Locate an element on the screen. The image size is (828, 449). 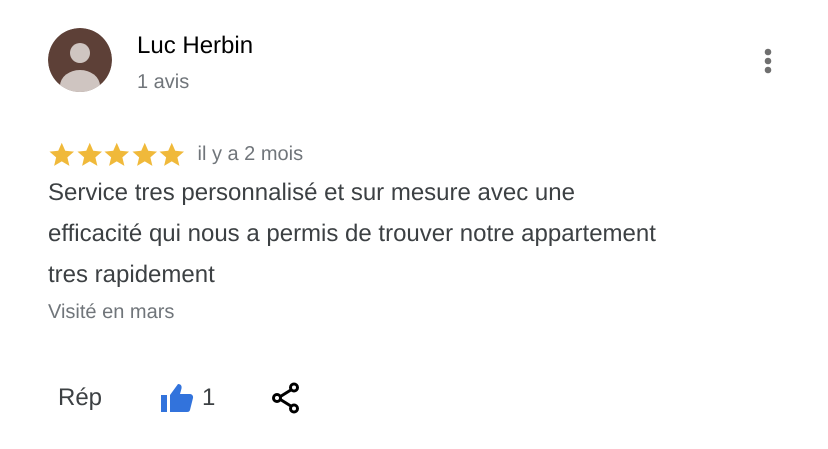
thumbs-up-icon is located at coordinates (177, 398).